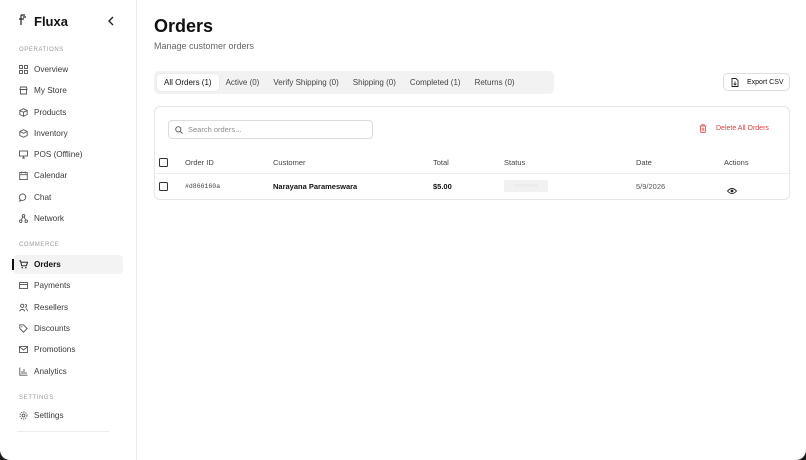 This screenshot has width=806, height=460. I want to click on sidebar-item-label: Products, so click(50, 112).